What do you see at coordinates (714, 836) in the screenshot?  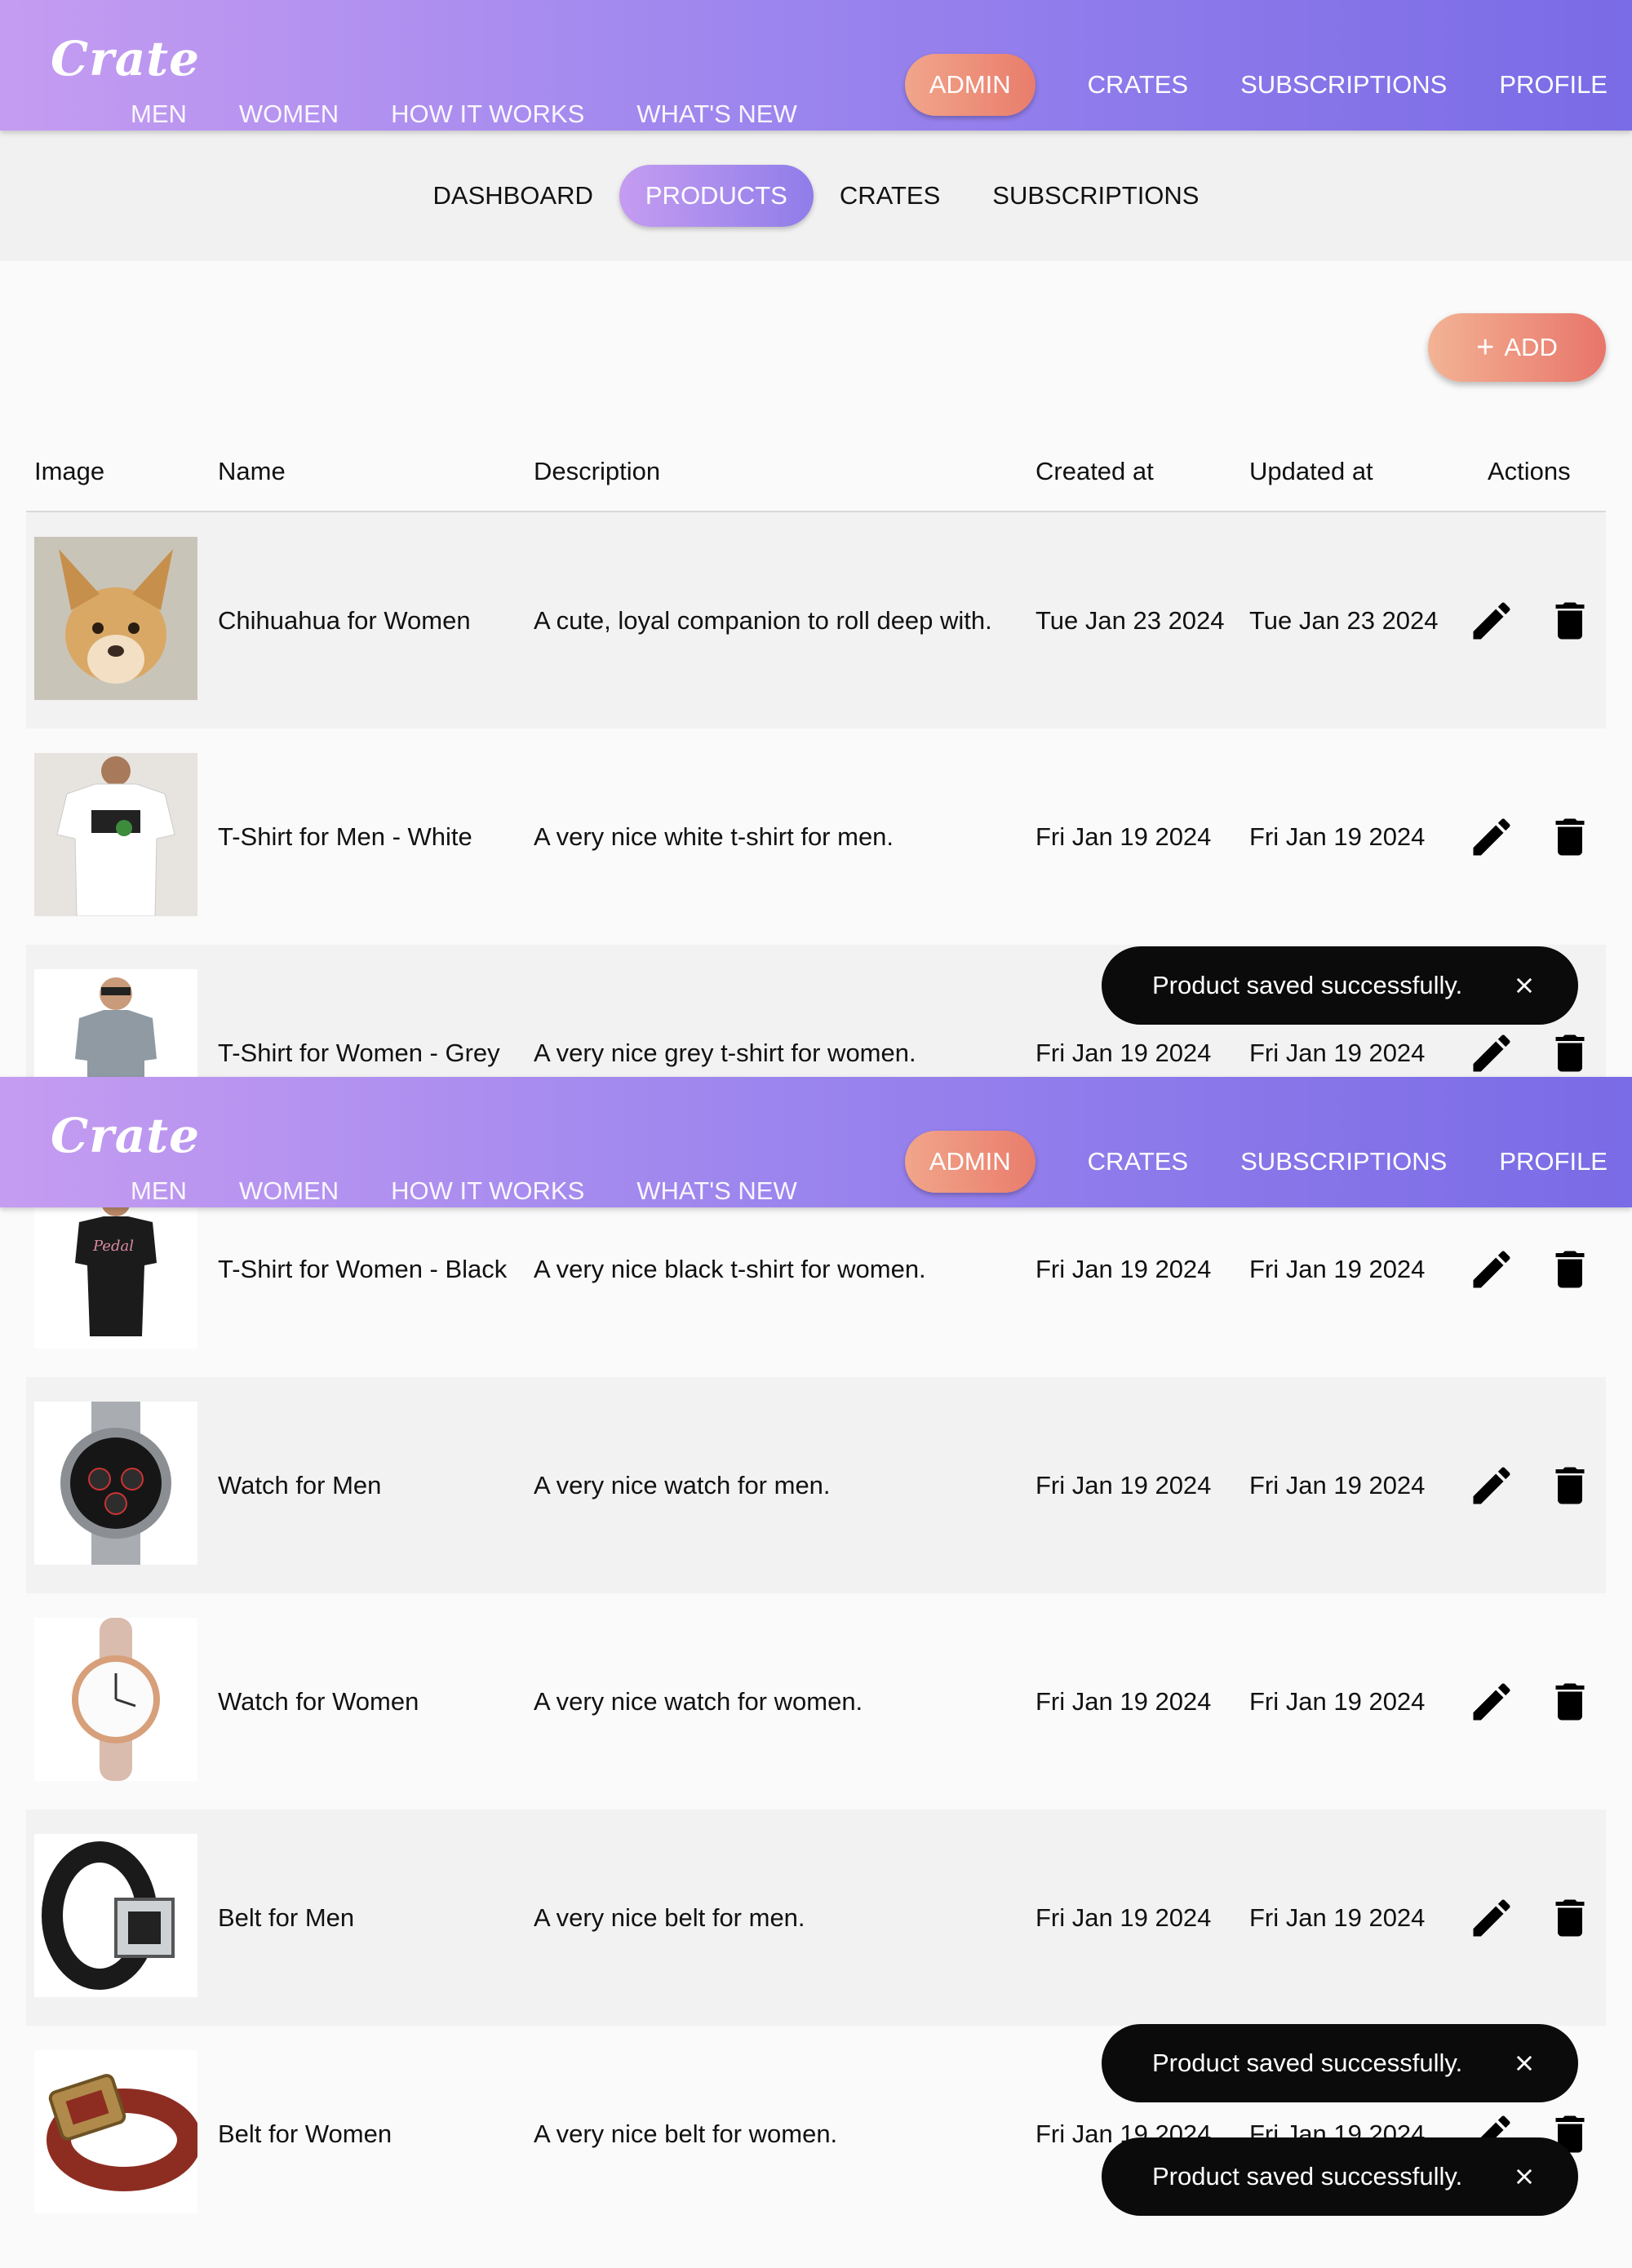 I see `product-description: A very nice white t-shirt for men.` at bounding box center [714, 836].